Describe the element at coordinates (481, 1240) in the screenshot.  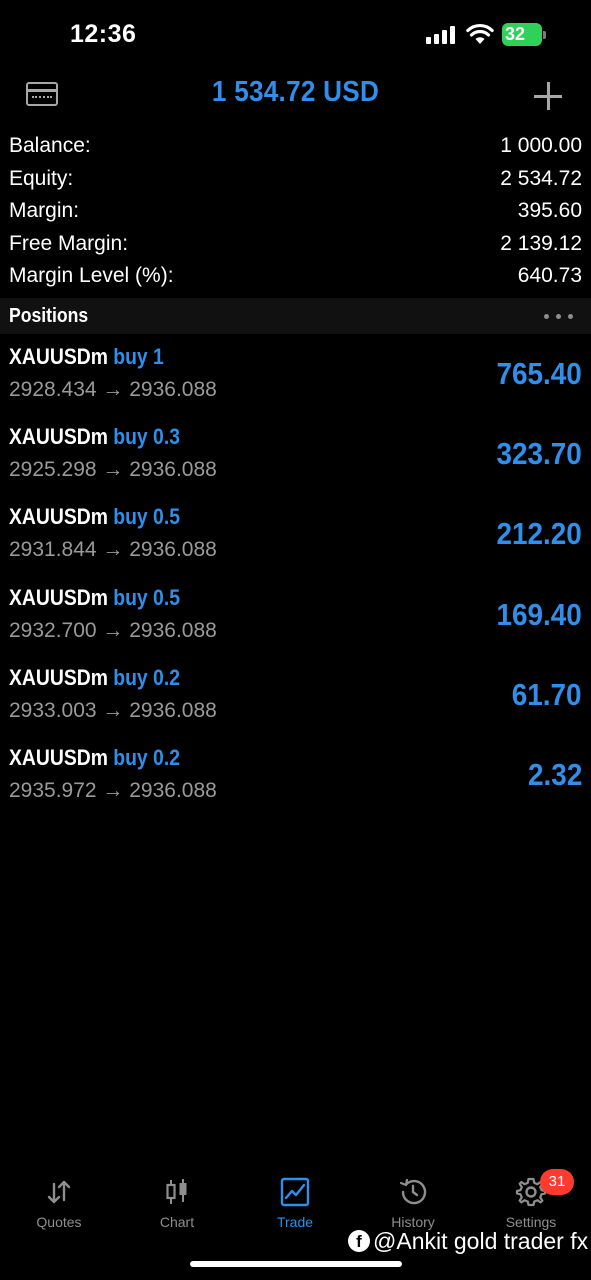
I see `watermark-text: @Ankit gold trader fx` at that location.